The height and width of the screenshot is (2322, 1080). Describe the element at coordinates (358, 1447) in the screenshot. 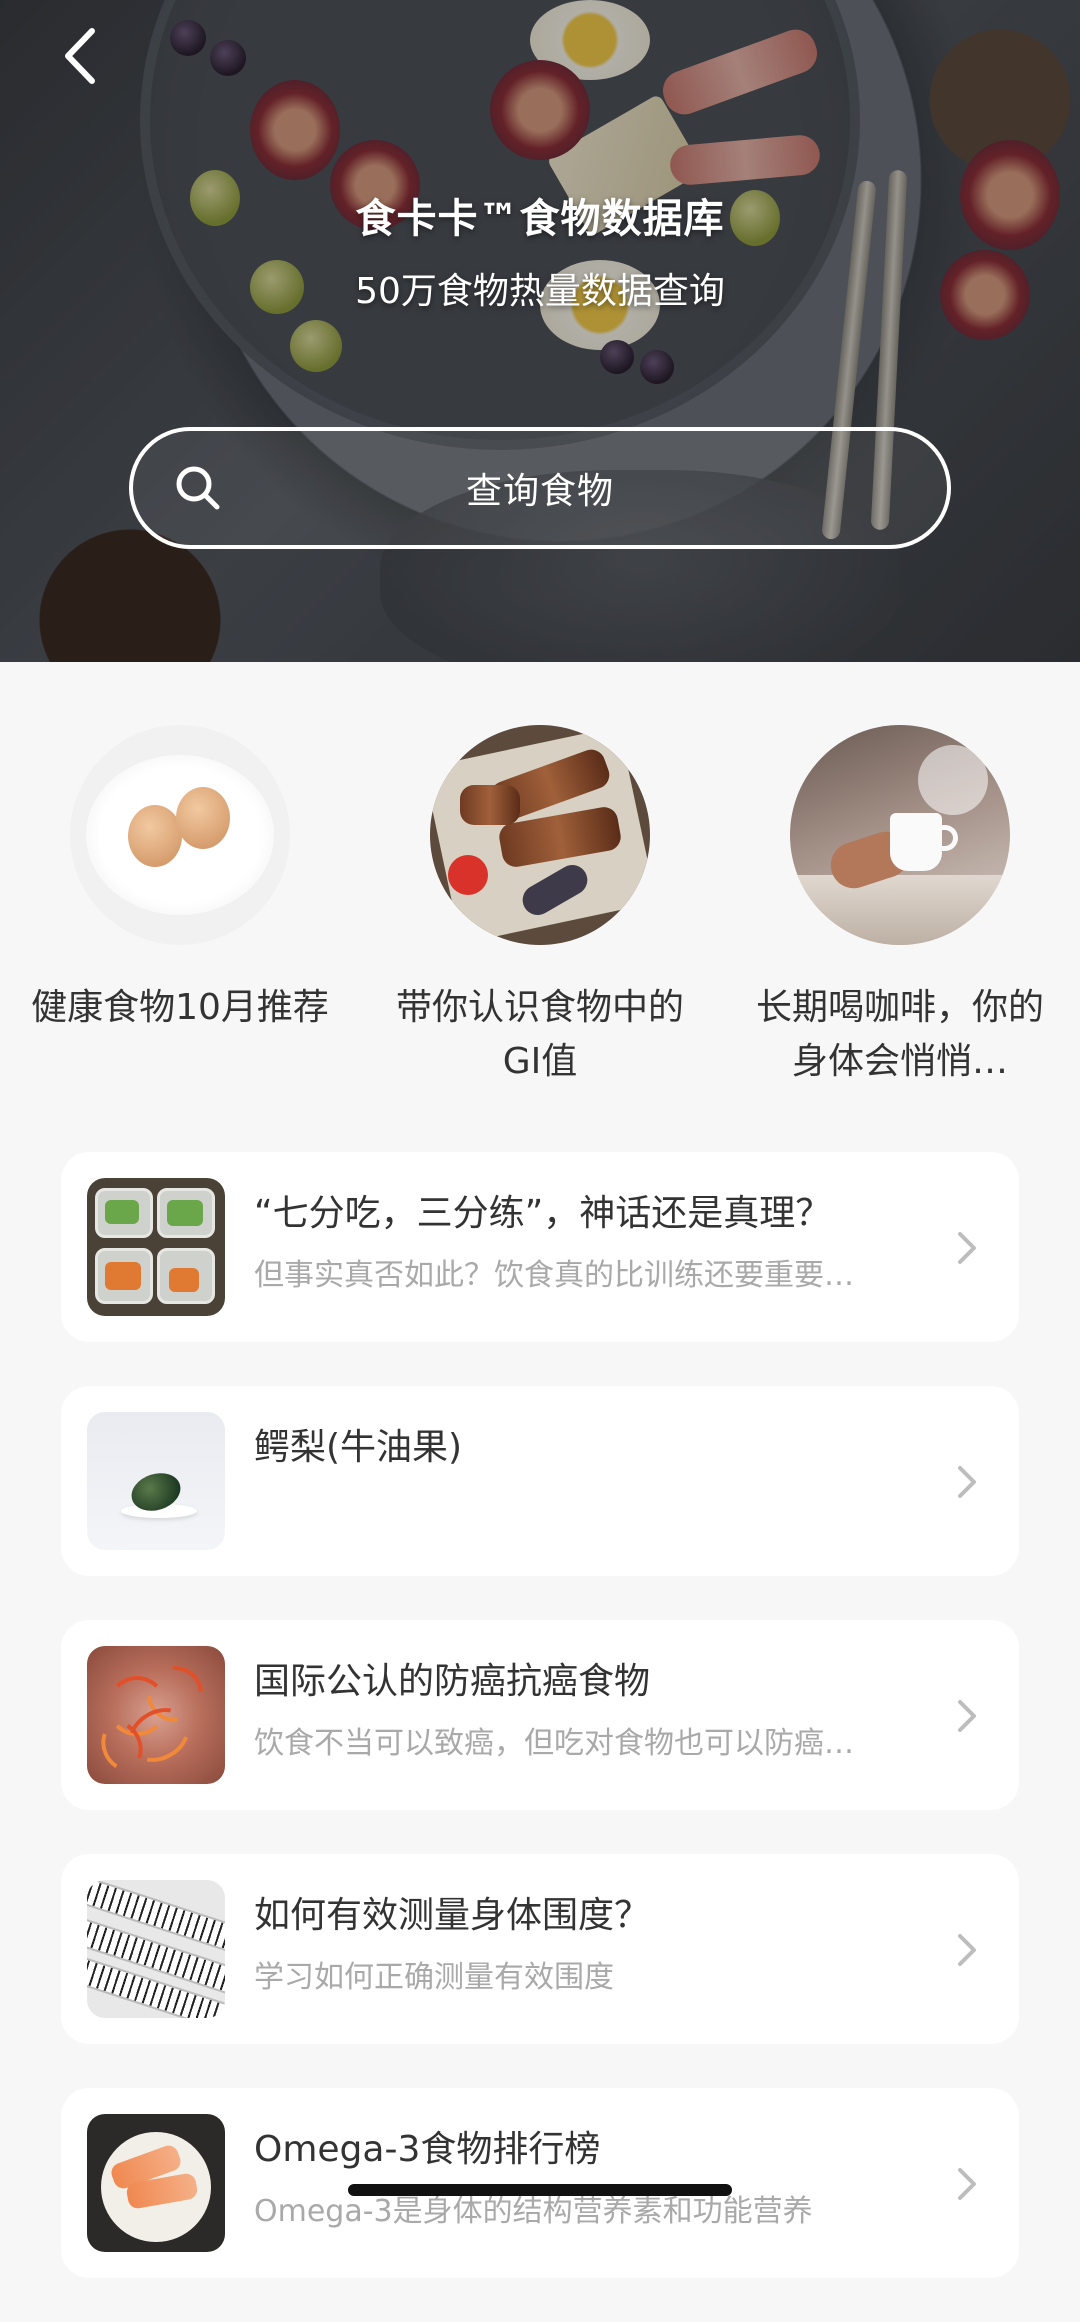

I see `article-title: 鳄梨(牛油果)` at that location.